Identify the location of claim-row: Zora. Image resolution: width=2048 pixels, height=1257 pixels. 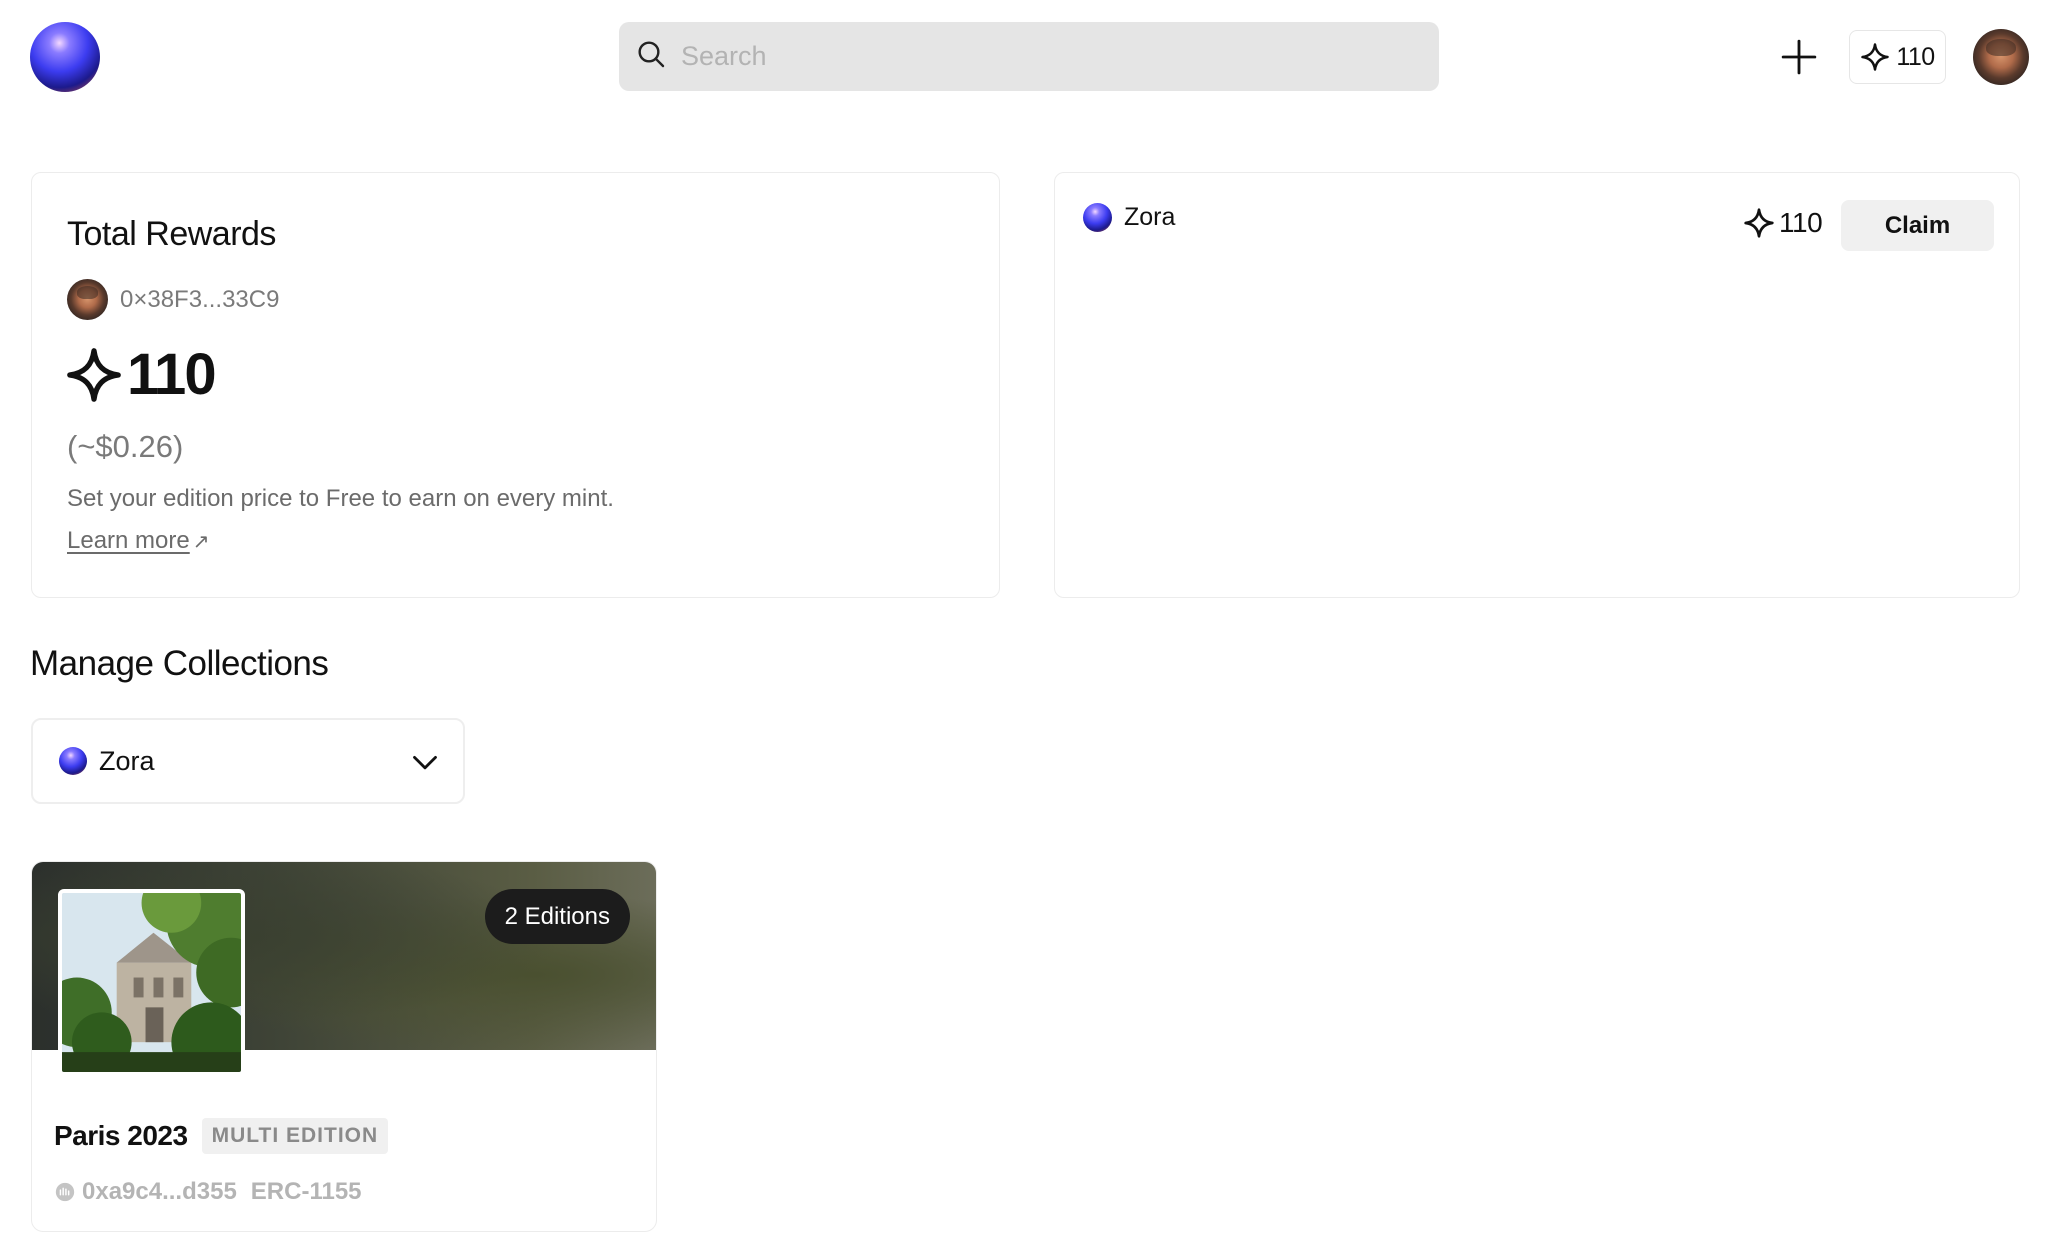
(1129, 217).